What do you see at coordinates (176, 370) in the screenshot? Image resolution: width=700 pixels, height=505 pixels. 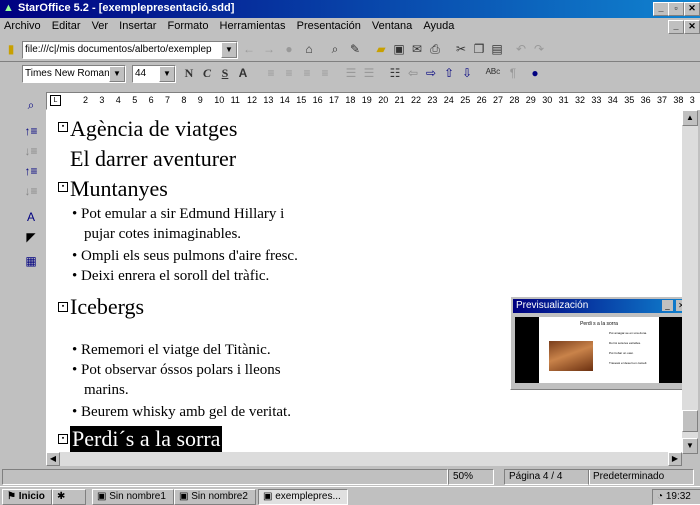 I see `bullet-5: • Pot observar óssos polars i lleons` at bounding box center [176, 370].